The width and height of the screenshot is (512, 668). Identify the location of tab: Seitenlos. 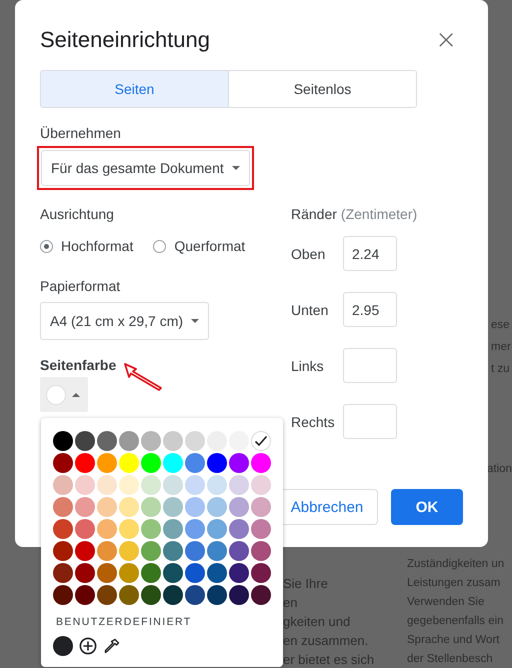
(322, 89).